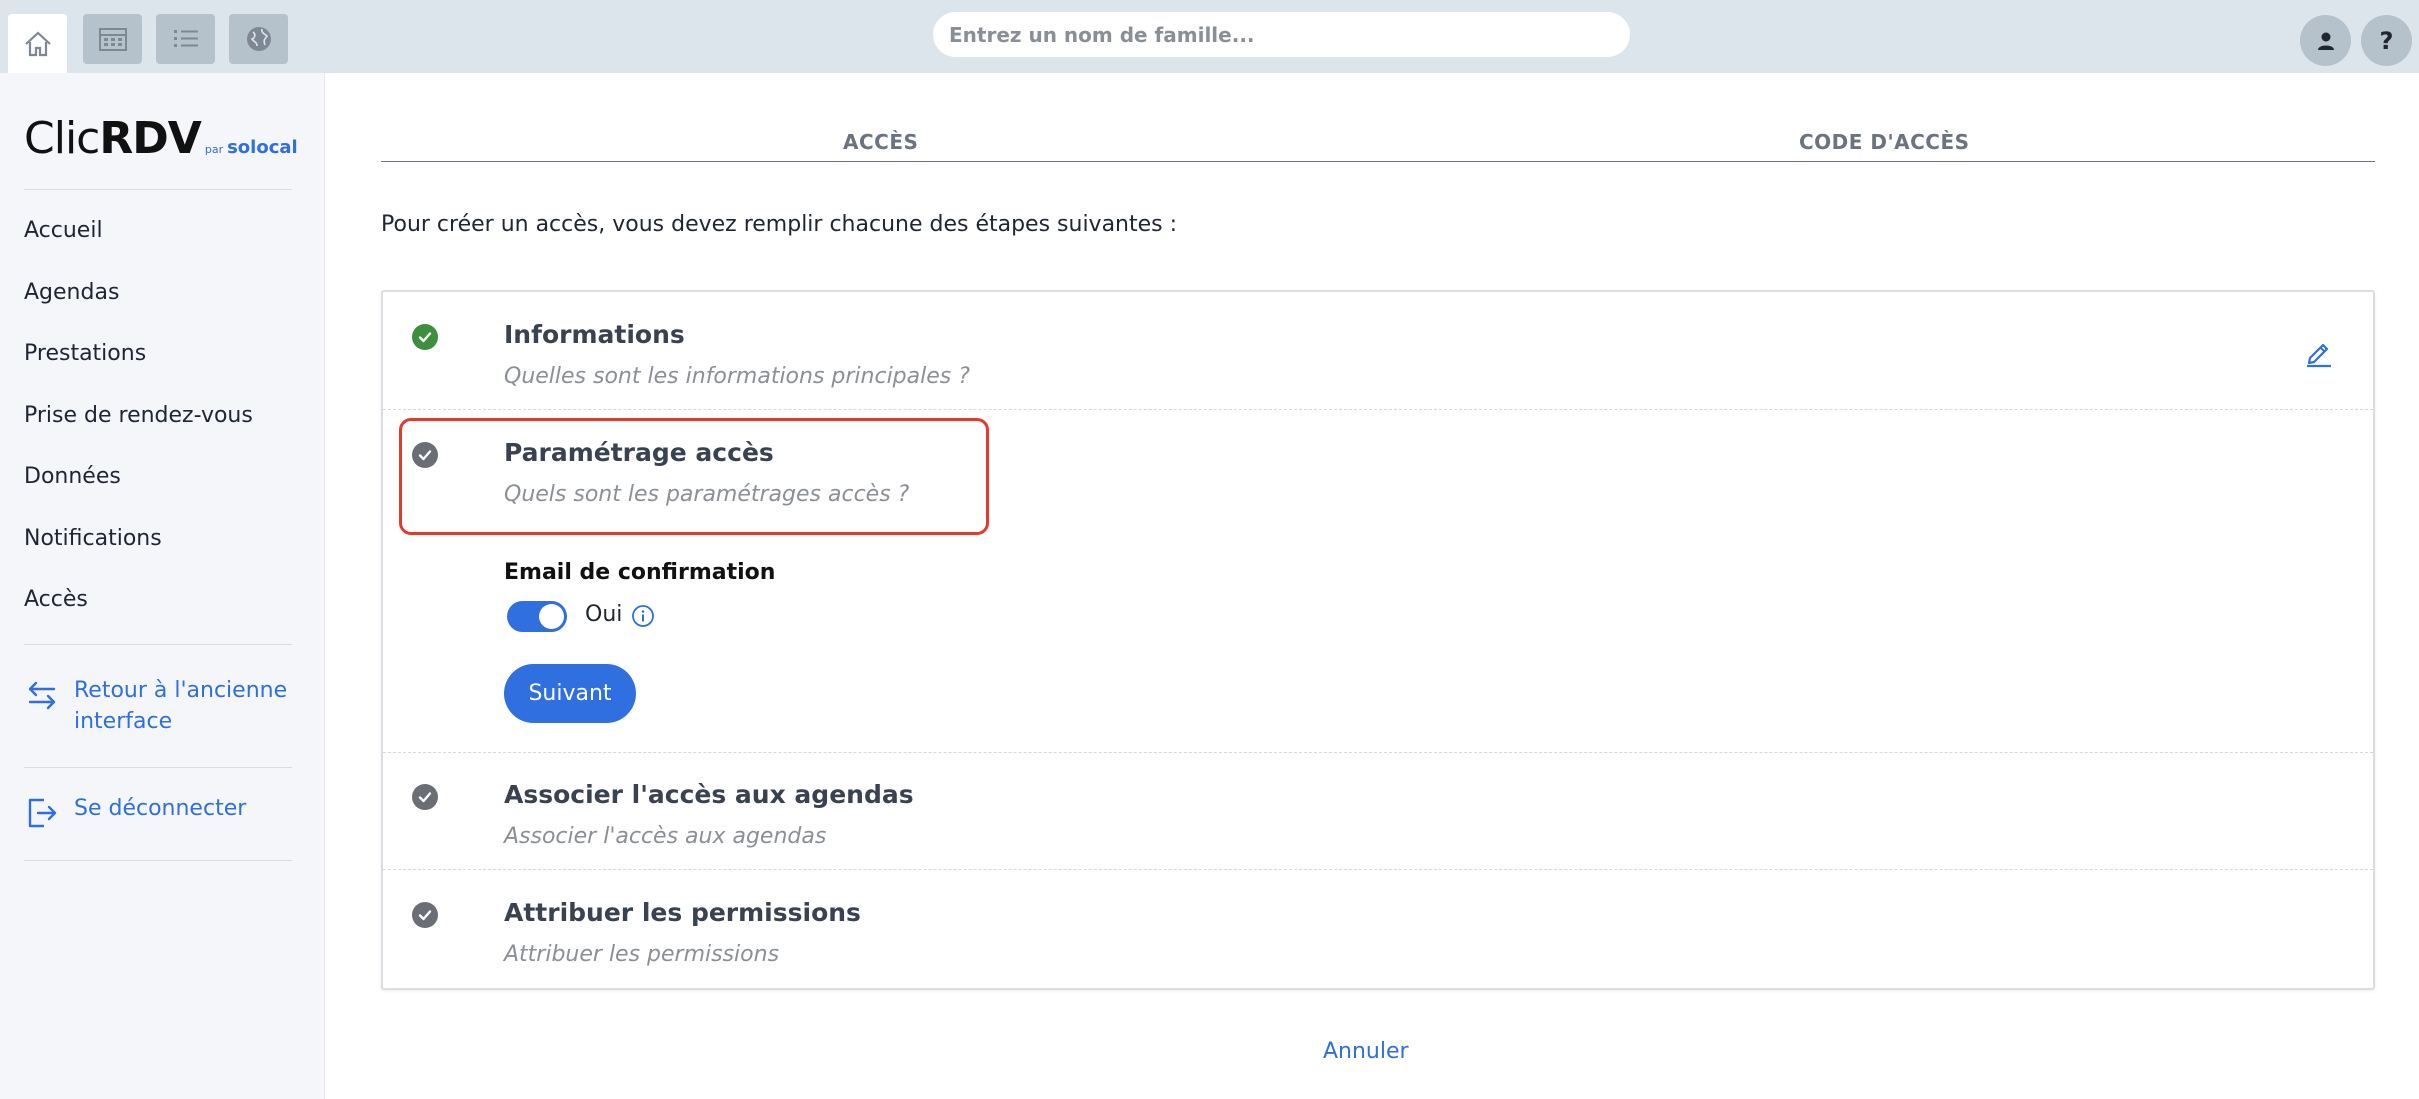 The height and width of the screenshot is (1099, 2419). I want to click on calendar-icon, so click(112, 39).